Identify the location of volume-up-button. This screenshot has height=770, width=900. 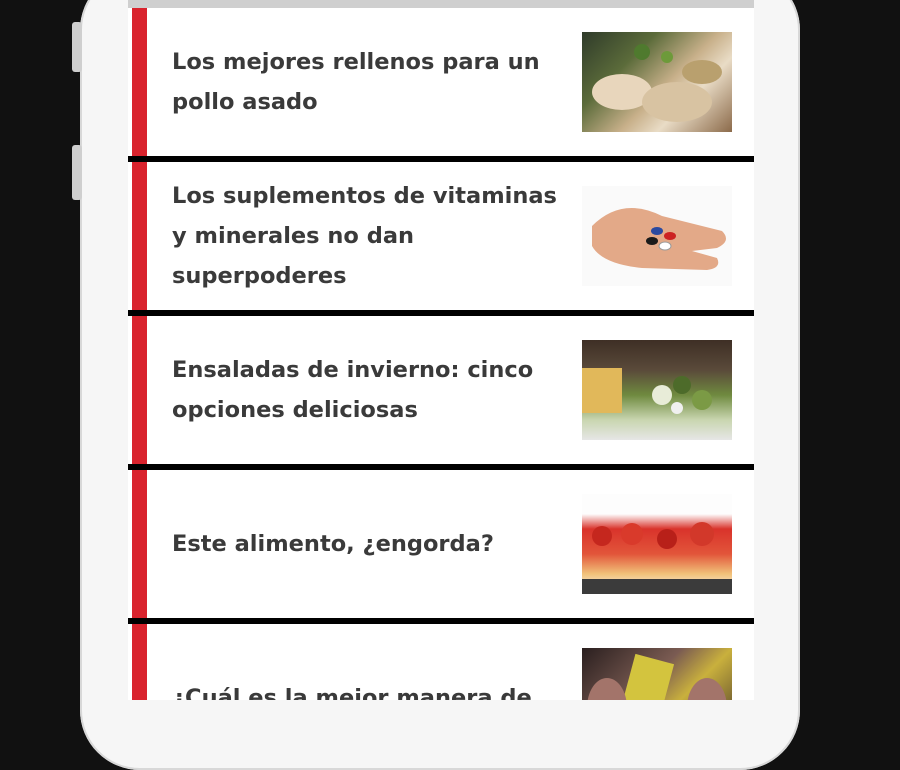
(77, 47).